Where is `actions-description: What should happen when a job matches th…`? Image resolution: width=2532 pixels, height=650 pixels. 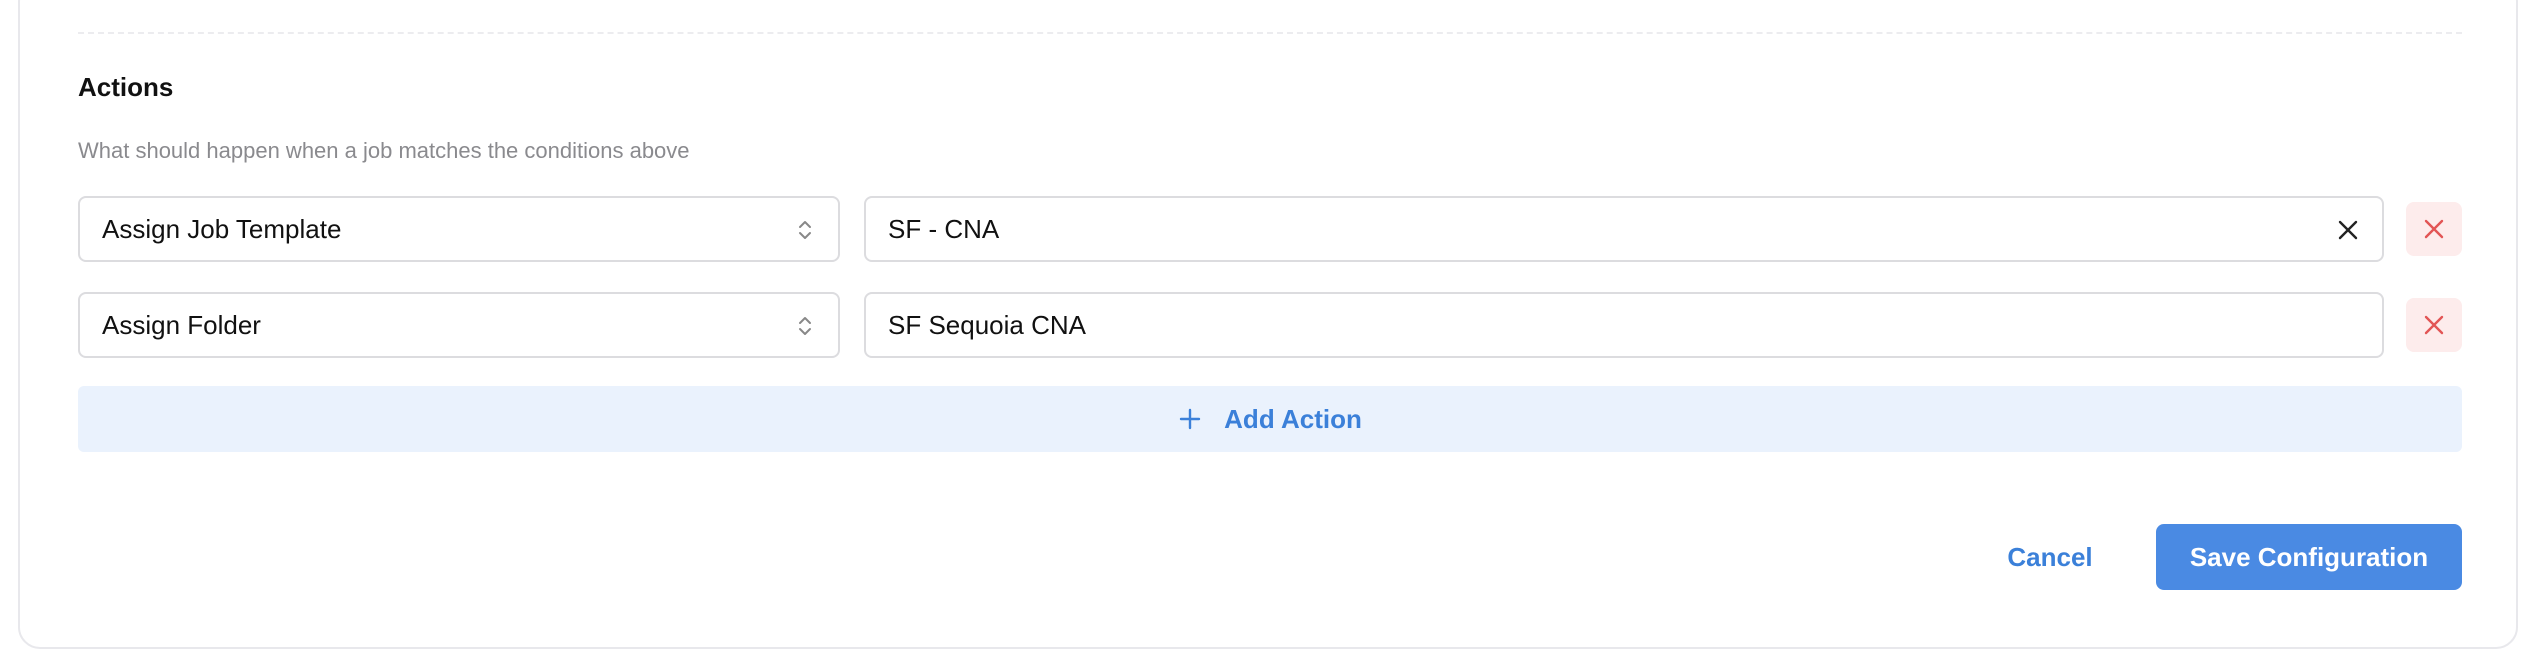
actions-description: What should happen when a job matches th… is located at coordinates (384, 150).